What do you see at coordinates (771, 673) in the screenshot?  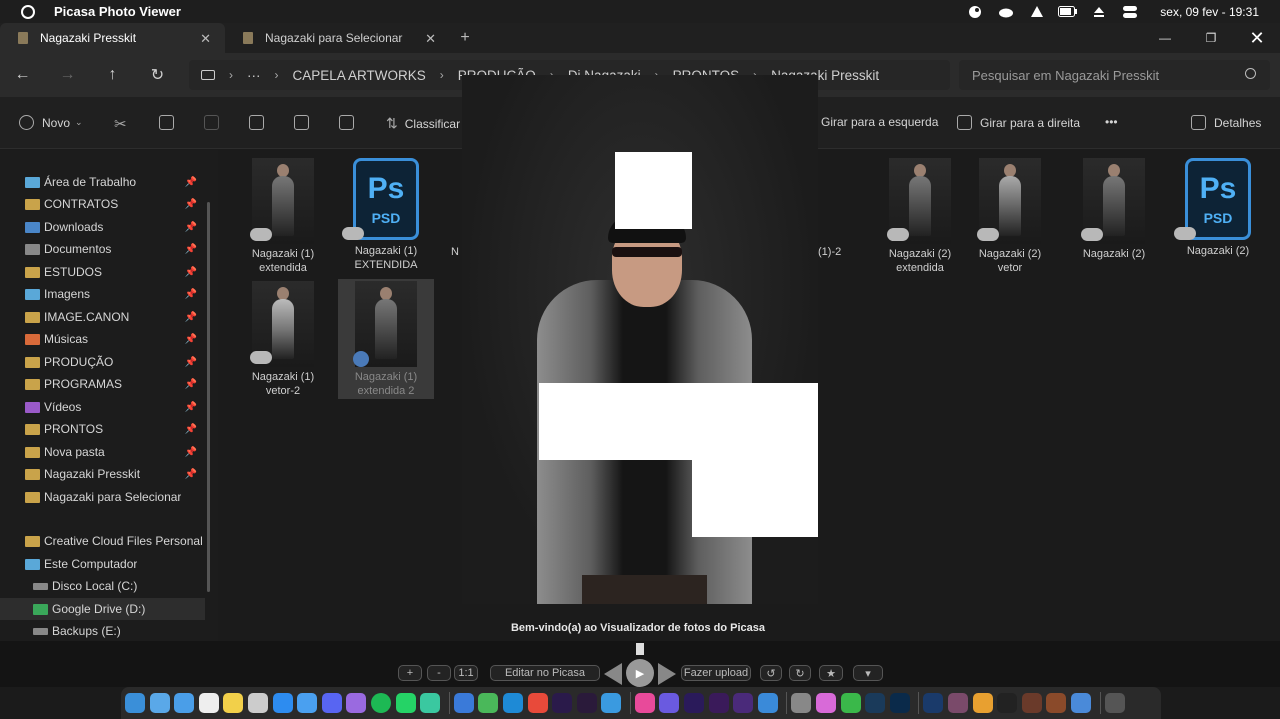 I see `rotate-left-viewer-button: ↺` at bounding box center [771, 673].